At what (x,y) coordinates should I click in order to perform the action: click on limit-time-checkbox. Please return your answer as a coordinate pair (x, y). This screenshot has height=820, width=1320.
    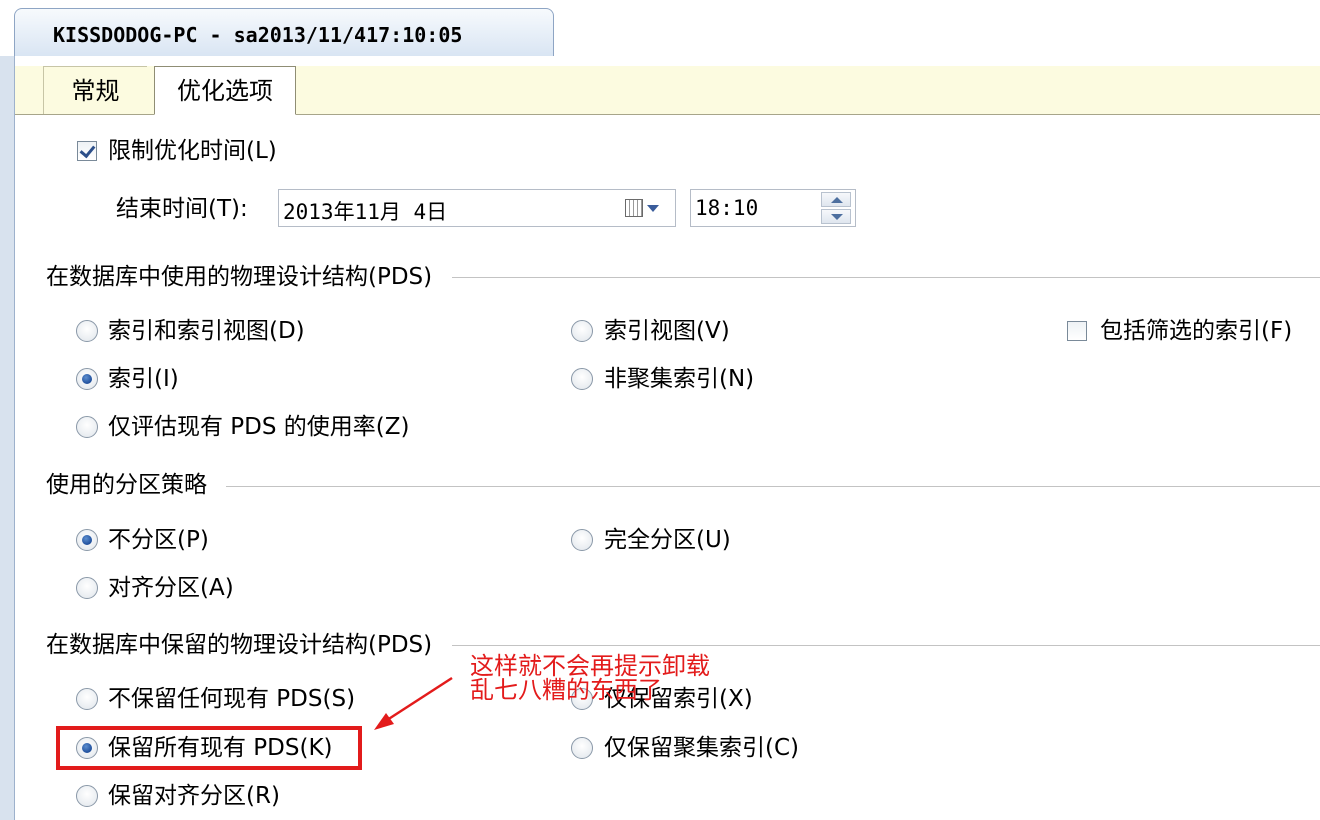
    Looking at the image, I should click on (87, 151).